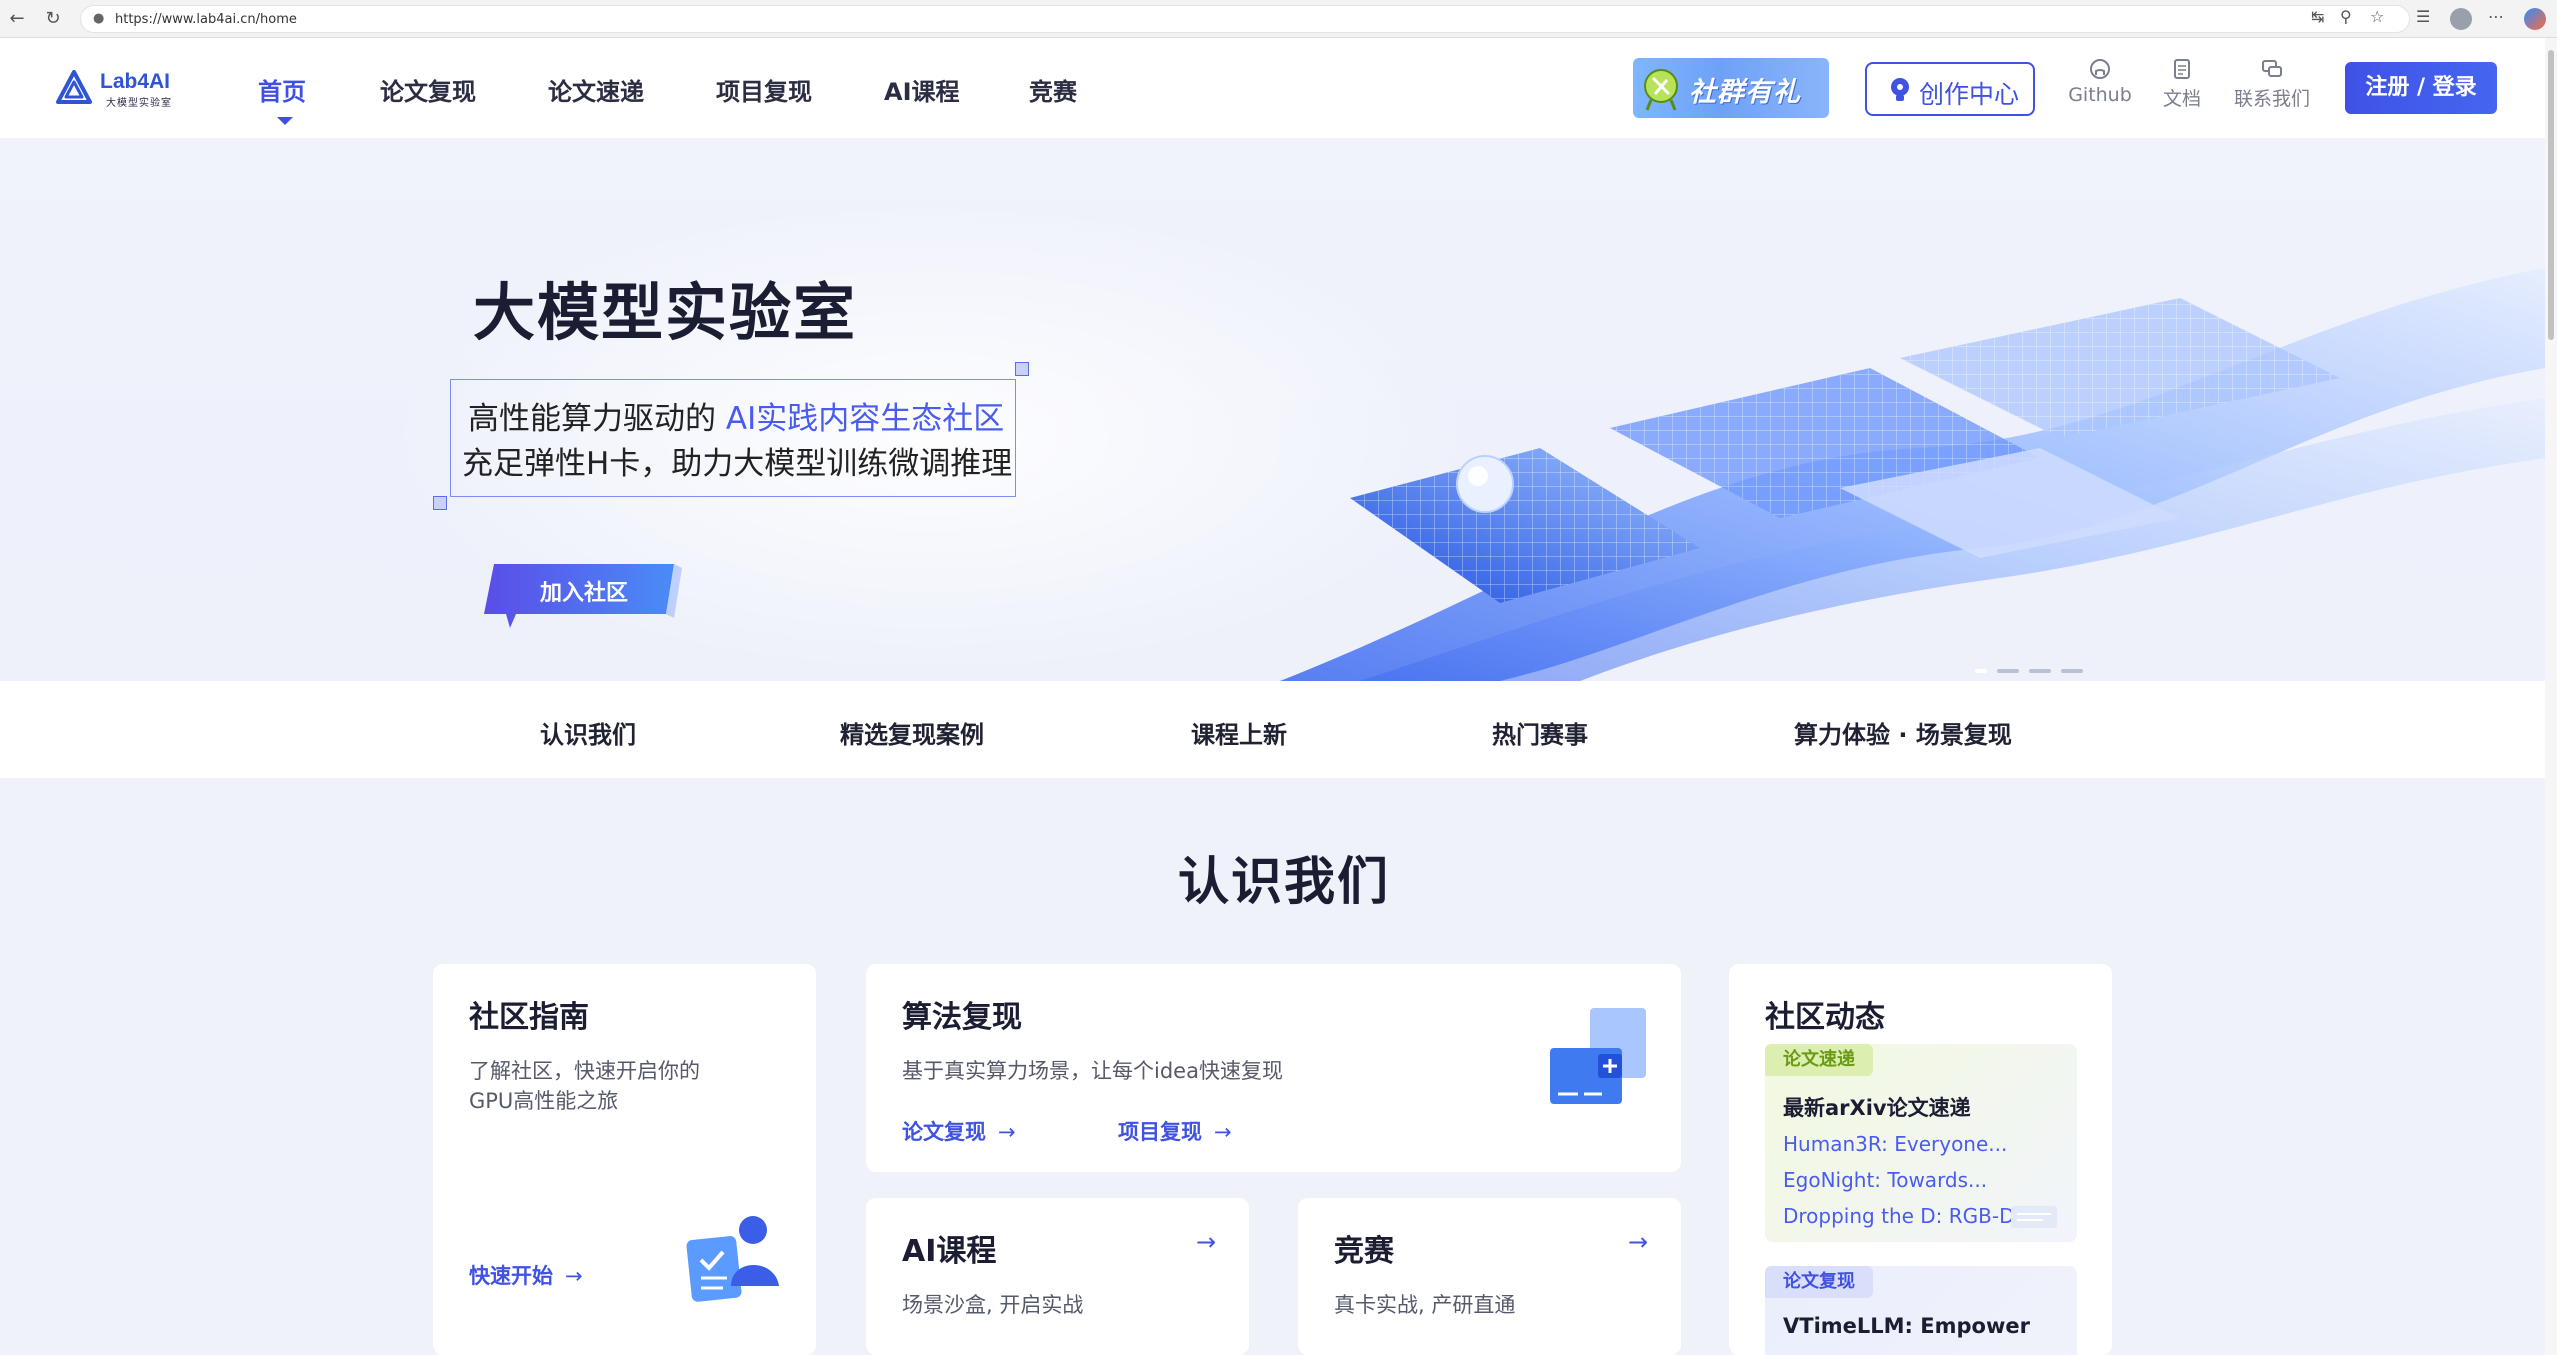 The height and width of the screenshot is (1355, 2557). Describe the element at coordinates (1903, 732) in the screenshot. I see `section-tab-compute: 算力体验 · 场景复现` at that location.